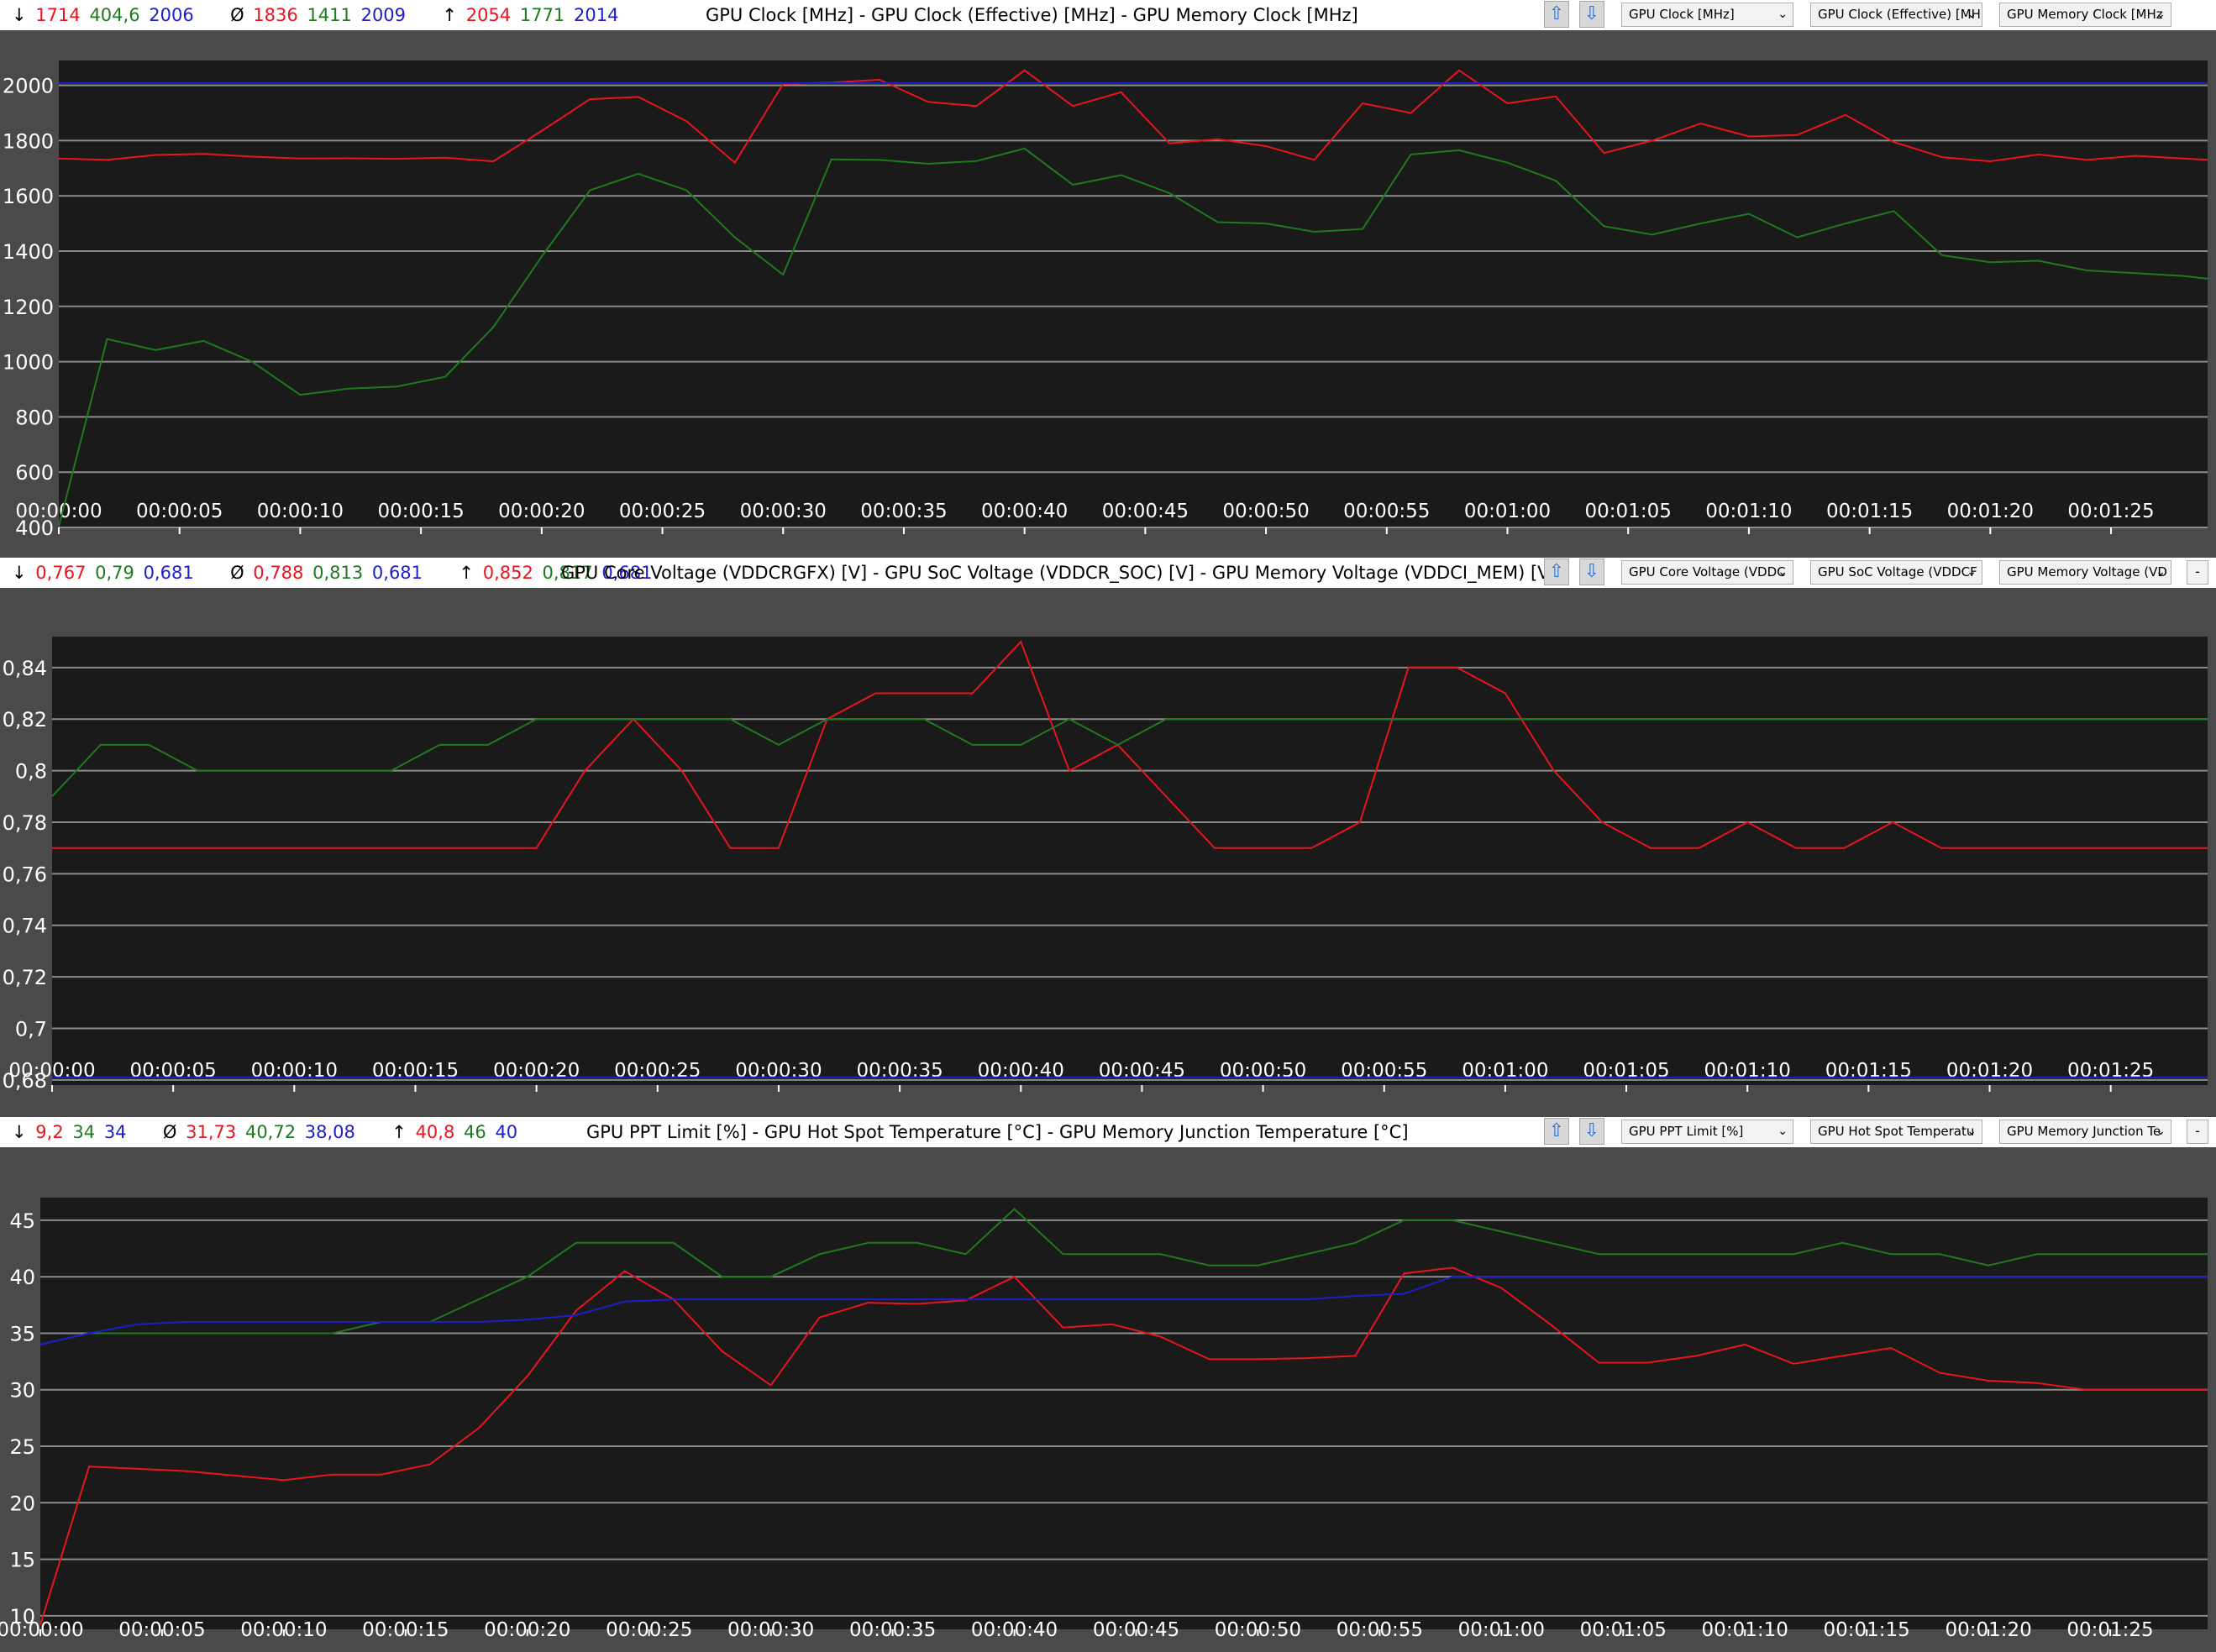  What do you see at coordinates (115, 1132) in the screenshot?
I see `stat-min-blue: 34` at bounding box center [115, 1132].